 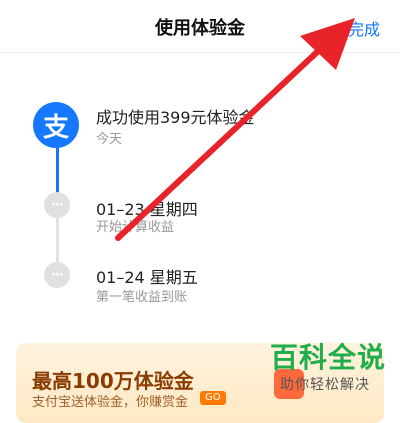 I want to click on page-title: 使用体验金, so click(x=200, y=28).